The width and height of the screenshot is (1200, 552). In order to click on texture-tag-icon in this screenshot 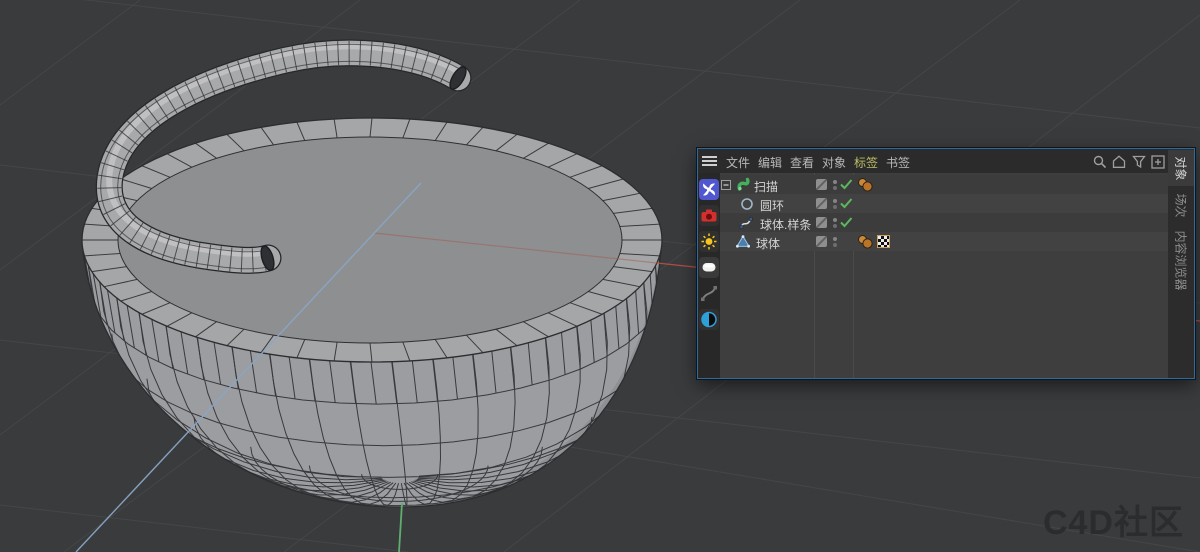, I will do `click(883, 241)`.